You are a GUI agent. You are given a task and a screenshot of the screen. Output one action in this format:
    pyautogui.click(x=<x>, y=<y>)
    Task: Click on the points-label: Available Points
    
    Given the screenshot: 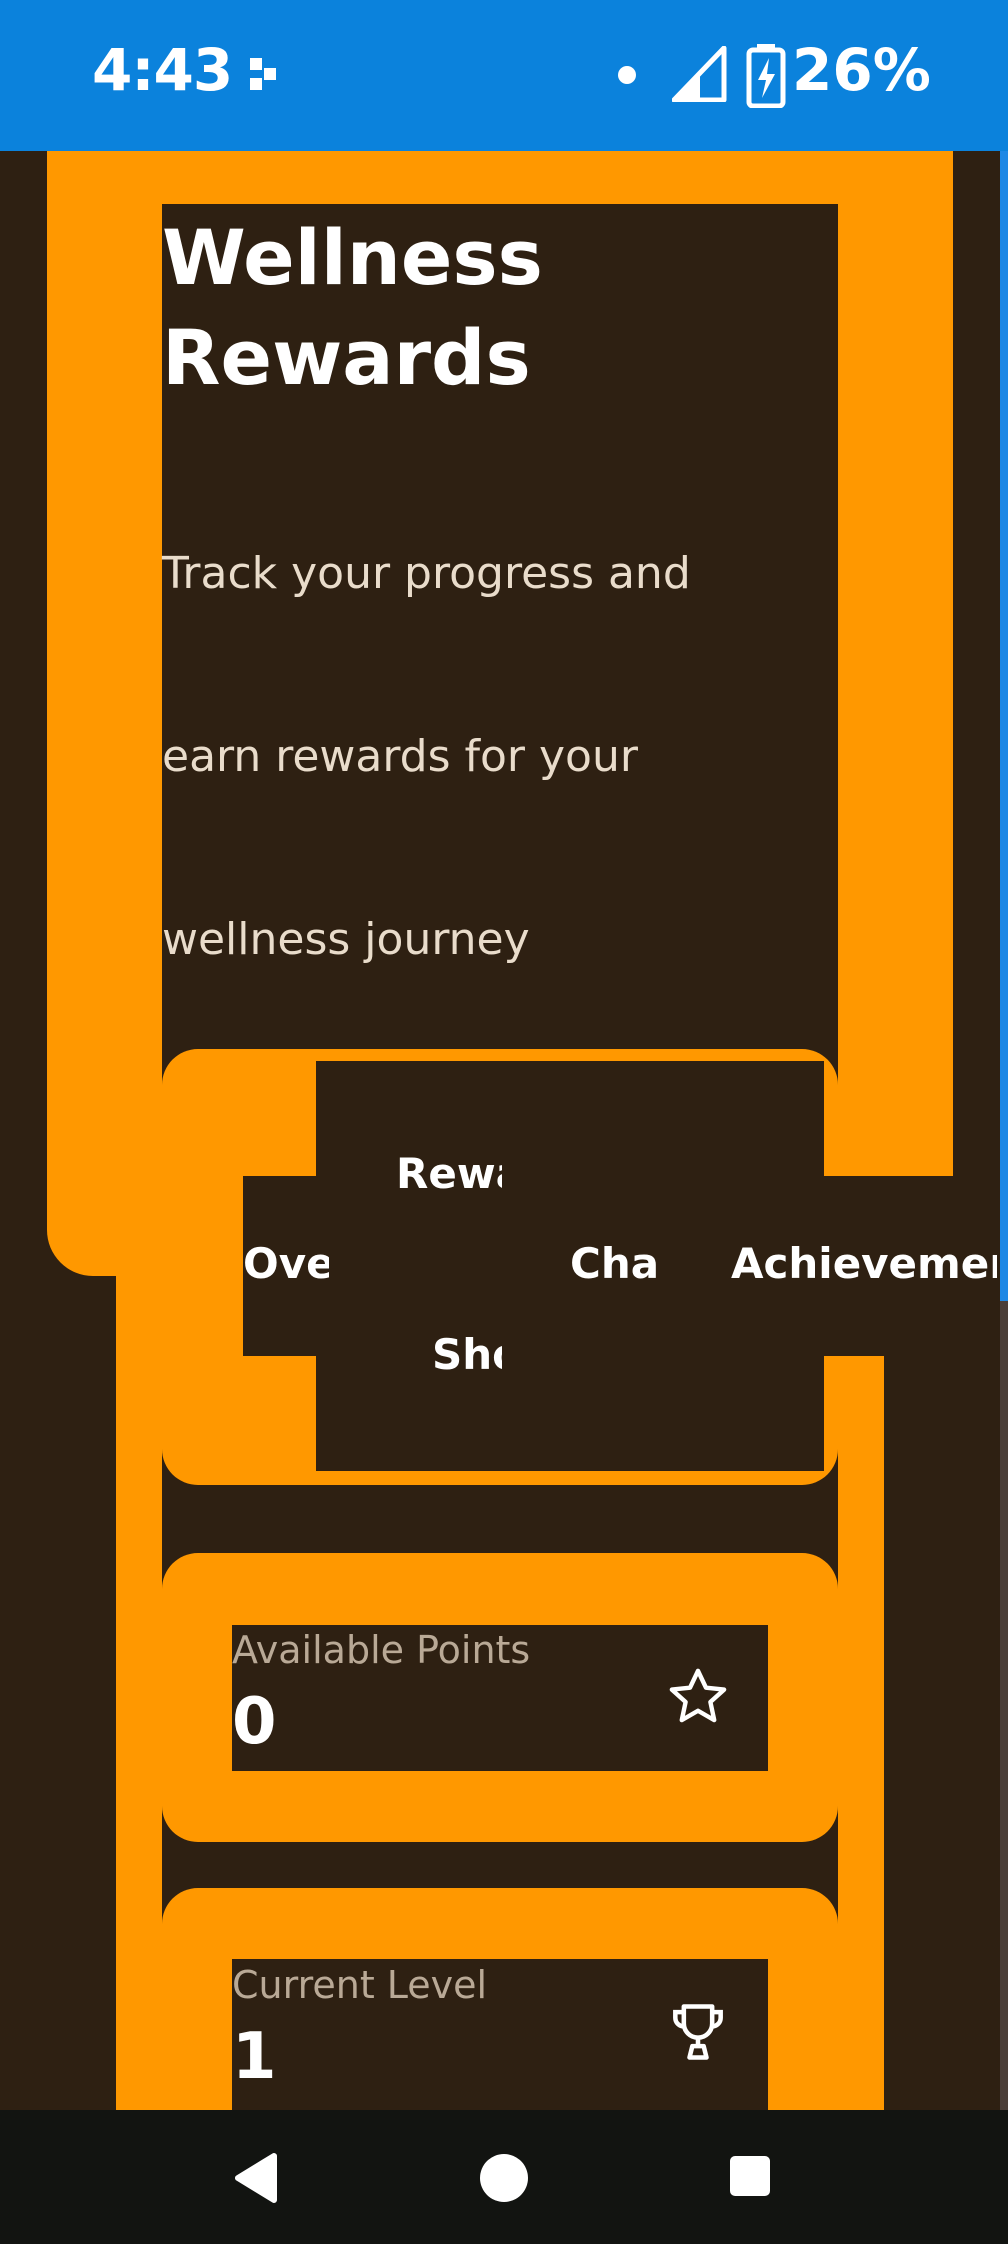 What is the action you would take?
    pyautogui.click(x=381, y=1650)
    